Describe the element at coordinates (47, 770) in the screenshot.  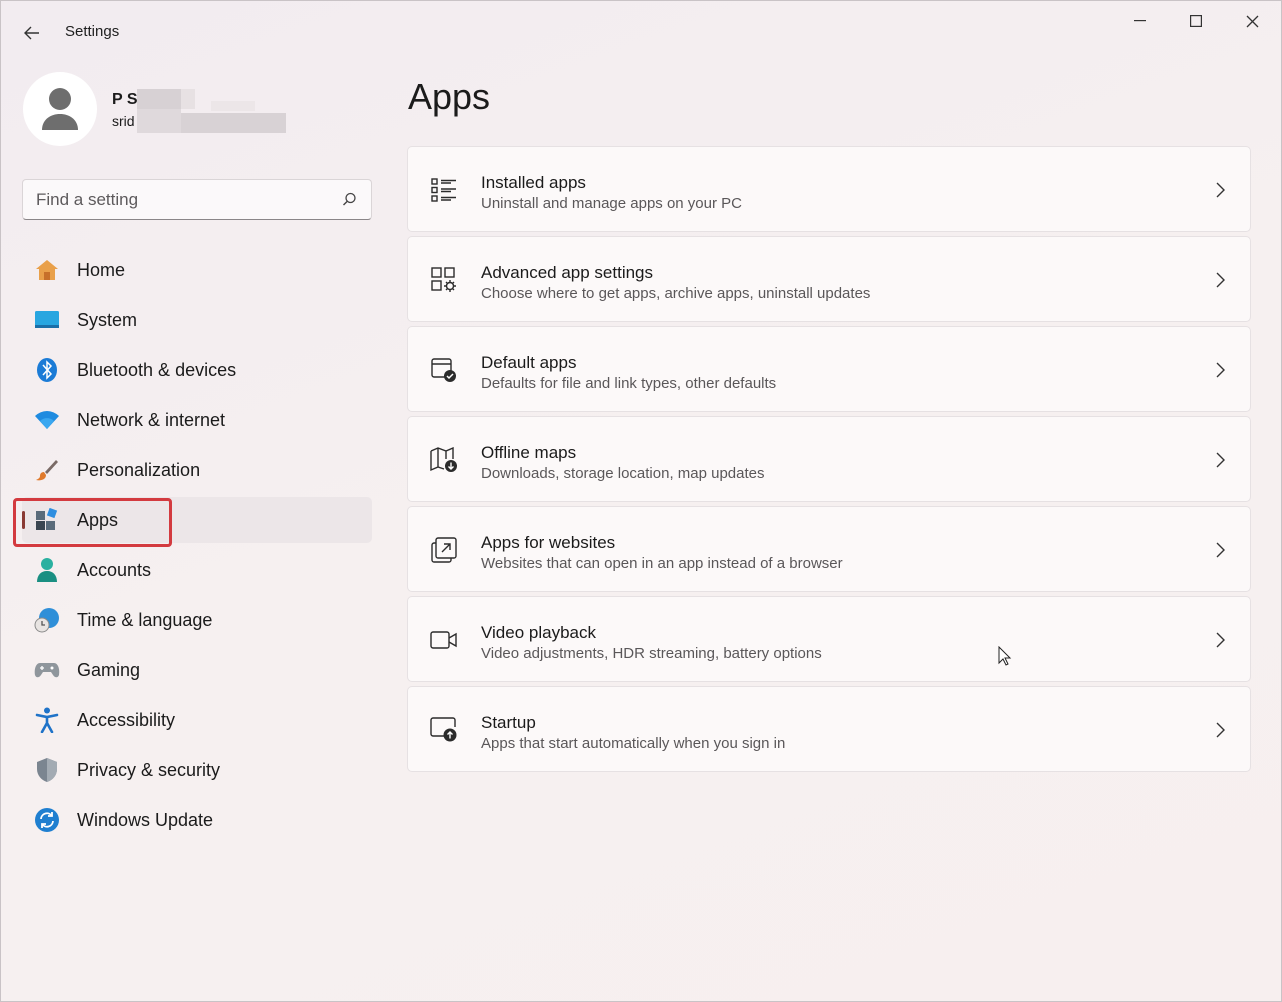
I see `shield-icon` at that location.